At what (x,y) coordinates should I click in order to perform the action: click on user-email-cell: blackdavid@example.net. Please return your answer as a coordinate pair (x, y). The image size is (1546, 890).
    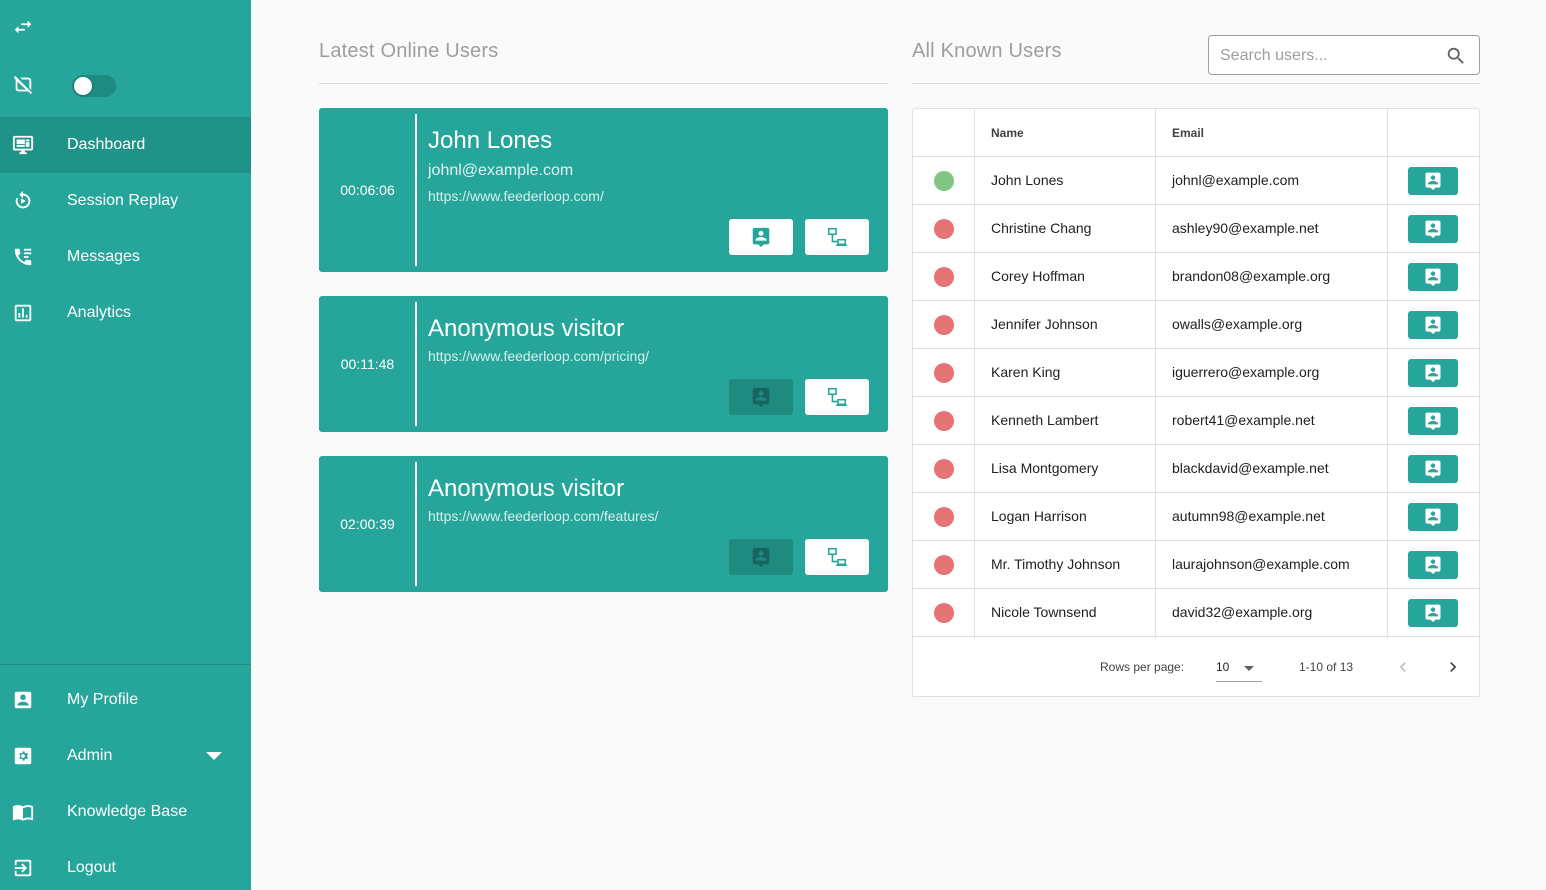
    Looking at the image, I should click on (1250, 468).